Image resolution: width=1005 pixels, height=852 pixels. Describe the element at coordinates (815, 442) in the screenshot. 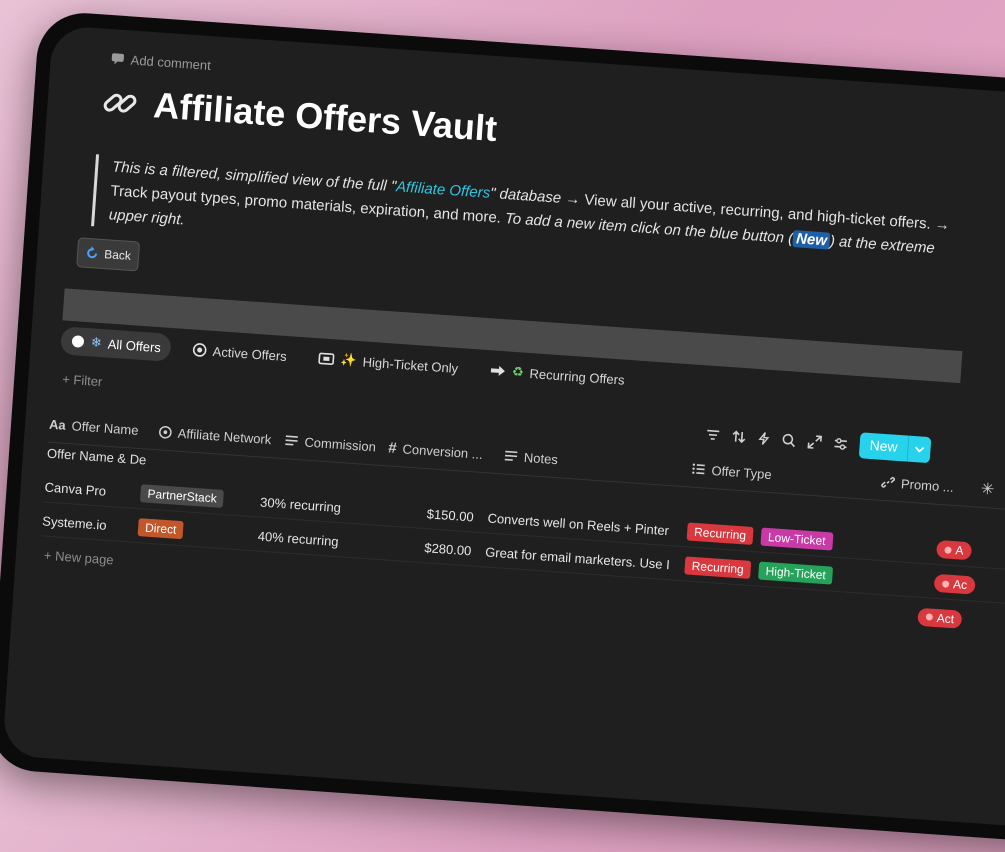

I see `expand-icon` at that location.